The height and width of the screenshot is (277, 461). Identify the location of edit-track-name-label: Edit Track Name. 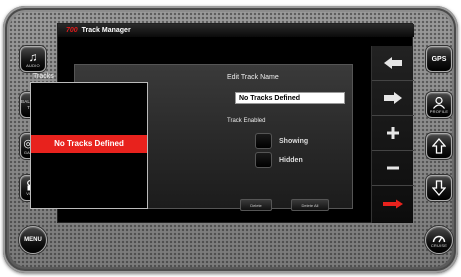
(253, 77).